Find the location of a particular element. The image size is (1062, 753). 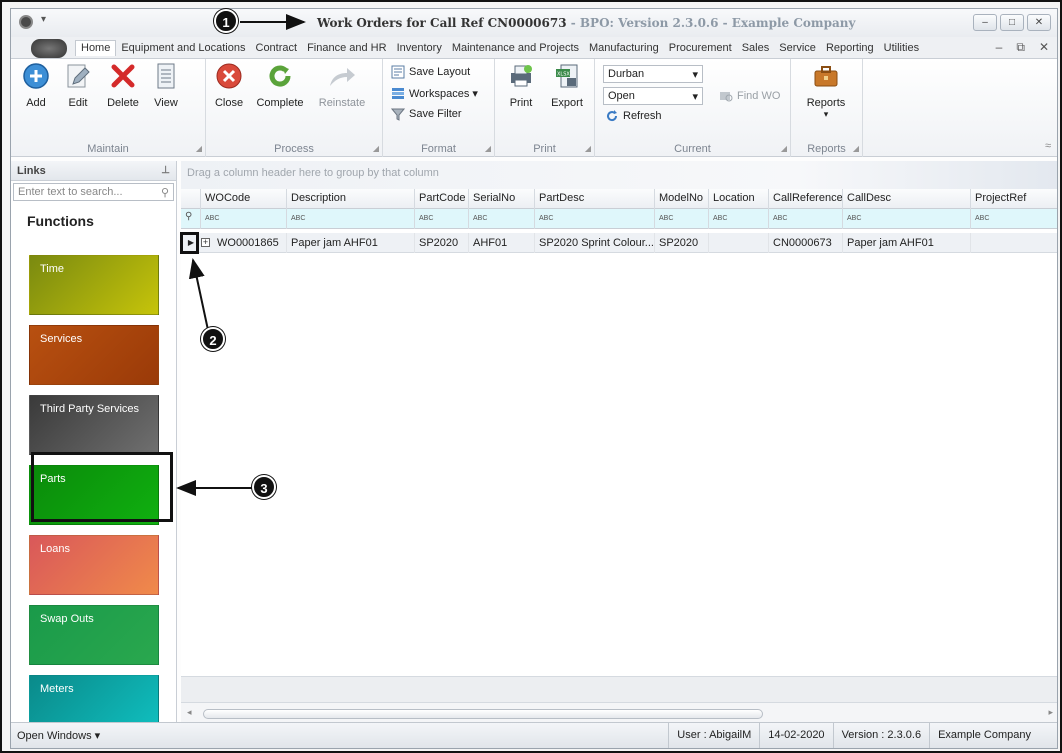

close-wo-button: Close is located at coordinates (229, 85).